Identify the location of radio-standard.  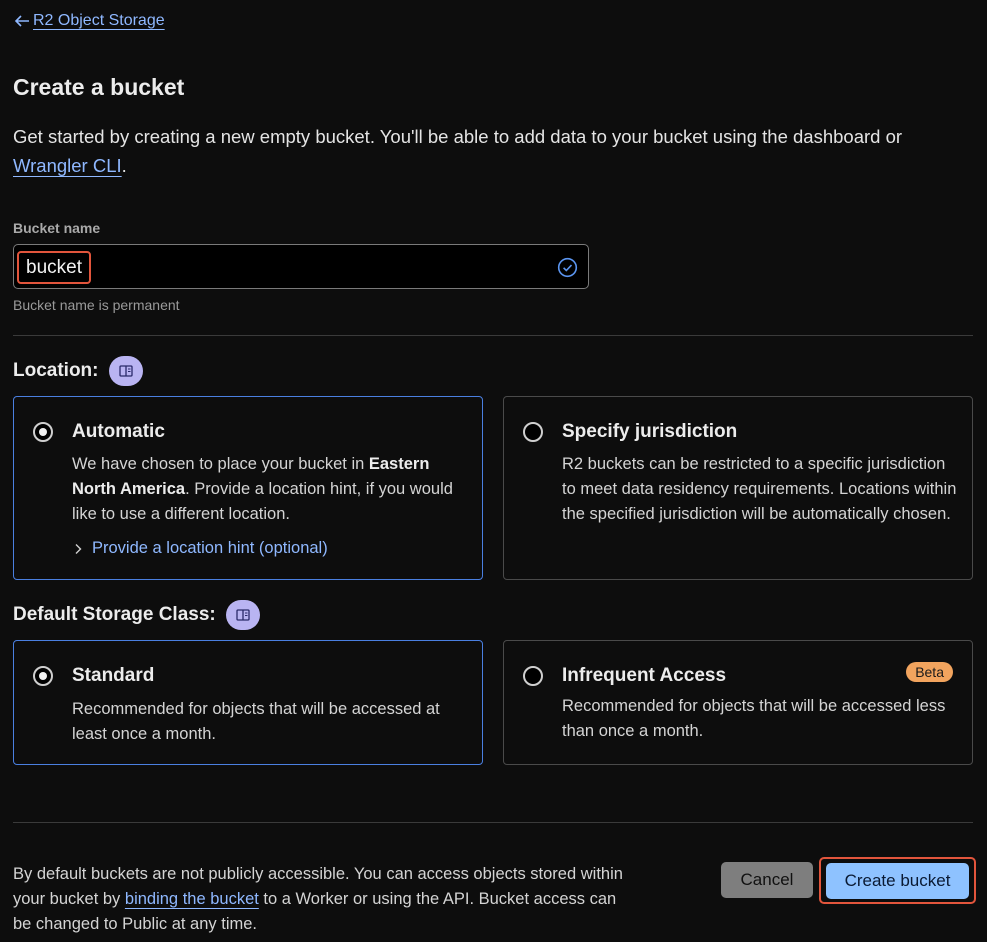
(43, 676).